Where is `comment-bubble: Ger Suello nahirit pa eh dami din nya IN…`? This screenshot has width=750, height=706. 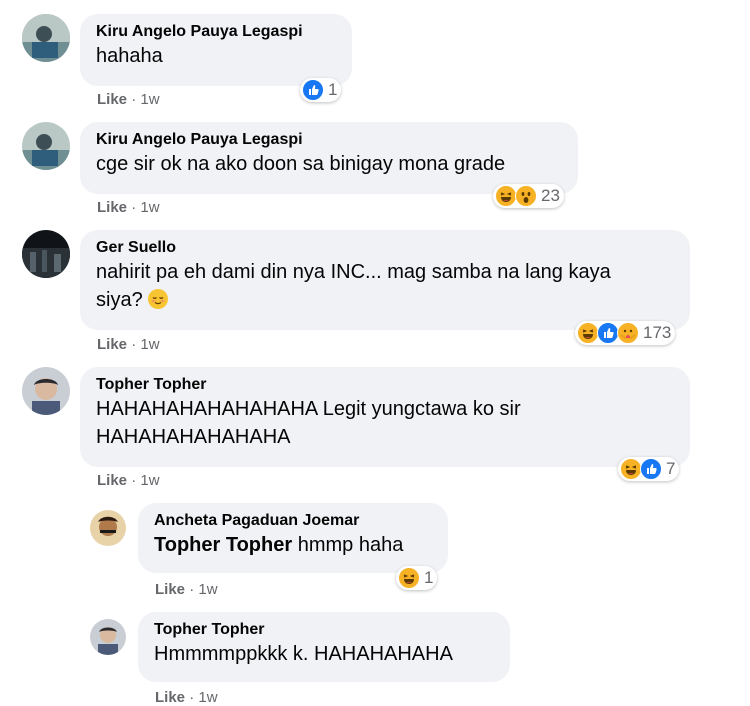 comment-bubble: Ger Suello nahirit pa eh dami din nya IN… is located at coordinates (385, 280).